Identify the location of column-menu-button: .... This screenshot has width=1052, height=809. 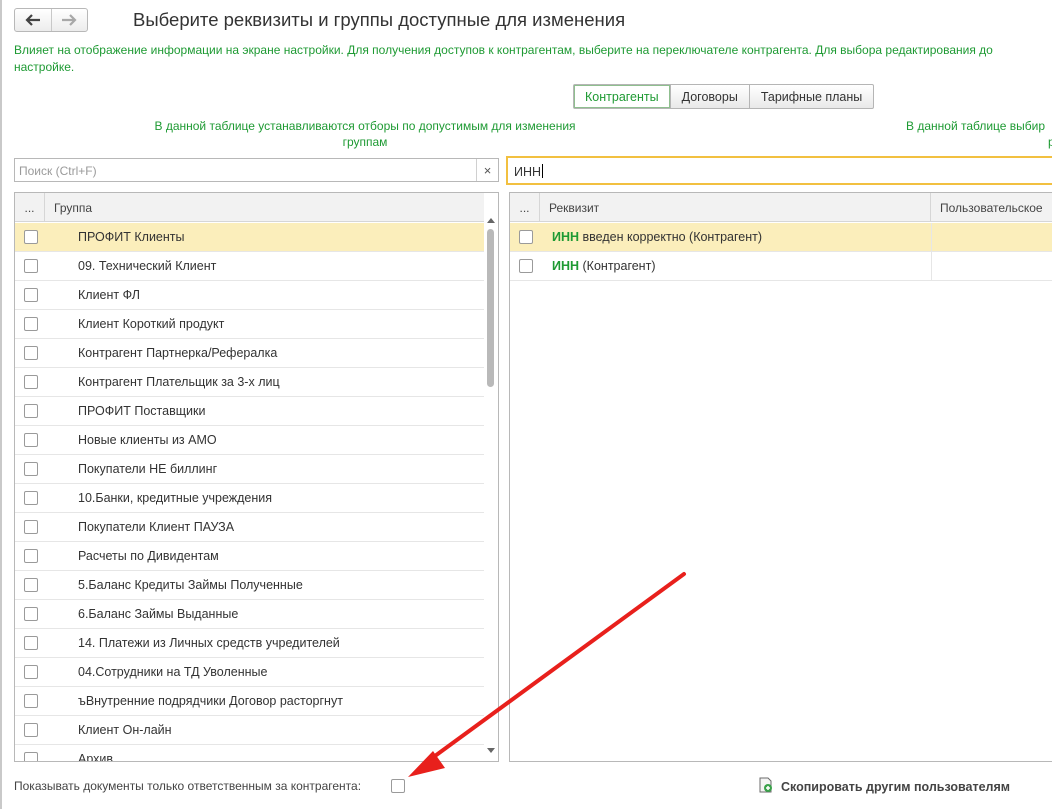
(30, 207).